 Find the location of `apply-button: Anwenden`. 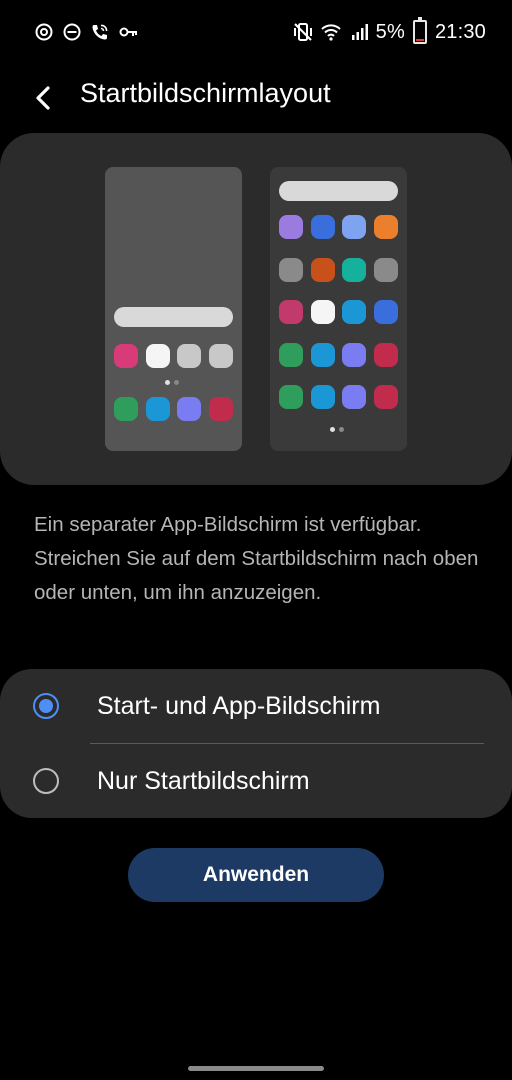

apply-button: Anwenden is located at coordinates (256, 875).